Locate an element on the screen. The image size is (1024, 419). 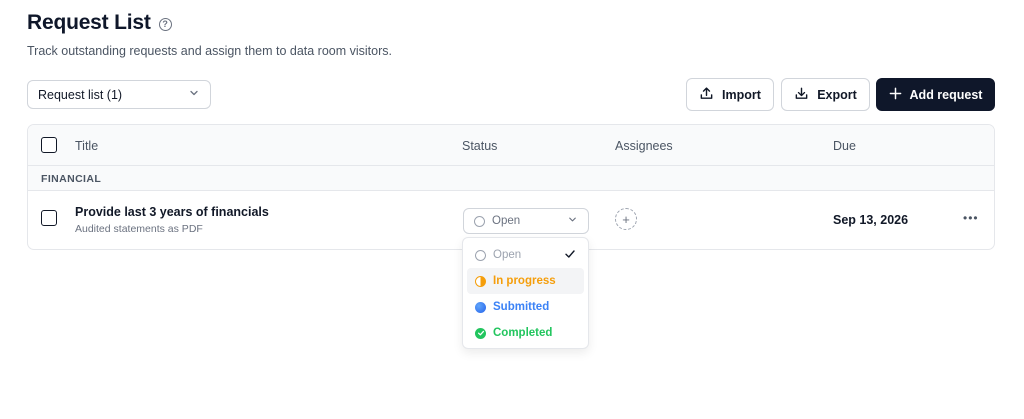
import-button: Import is located at coordinates (730, 94).